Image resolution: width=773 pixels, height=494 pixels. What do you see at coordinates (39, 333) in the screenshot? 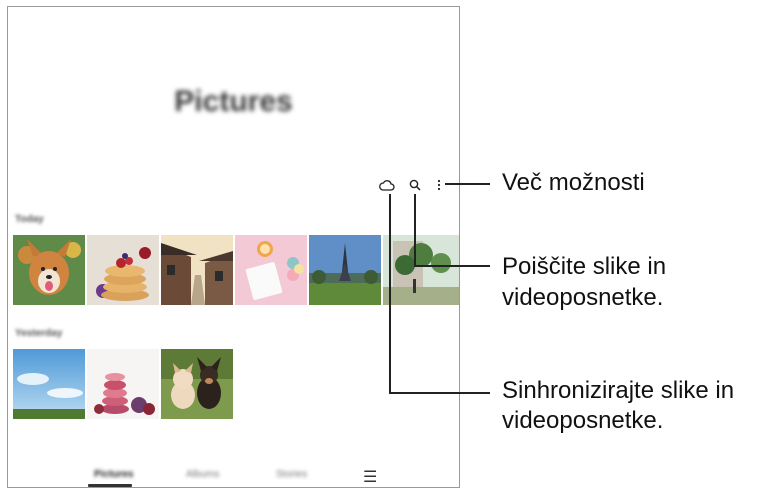
I see `section-label-yesterday: Yesterday` at bounding box center [39, 333].